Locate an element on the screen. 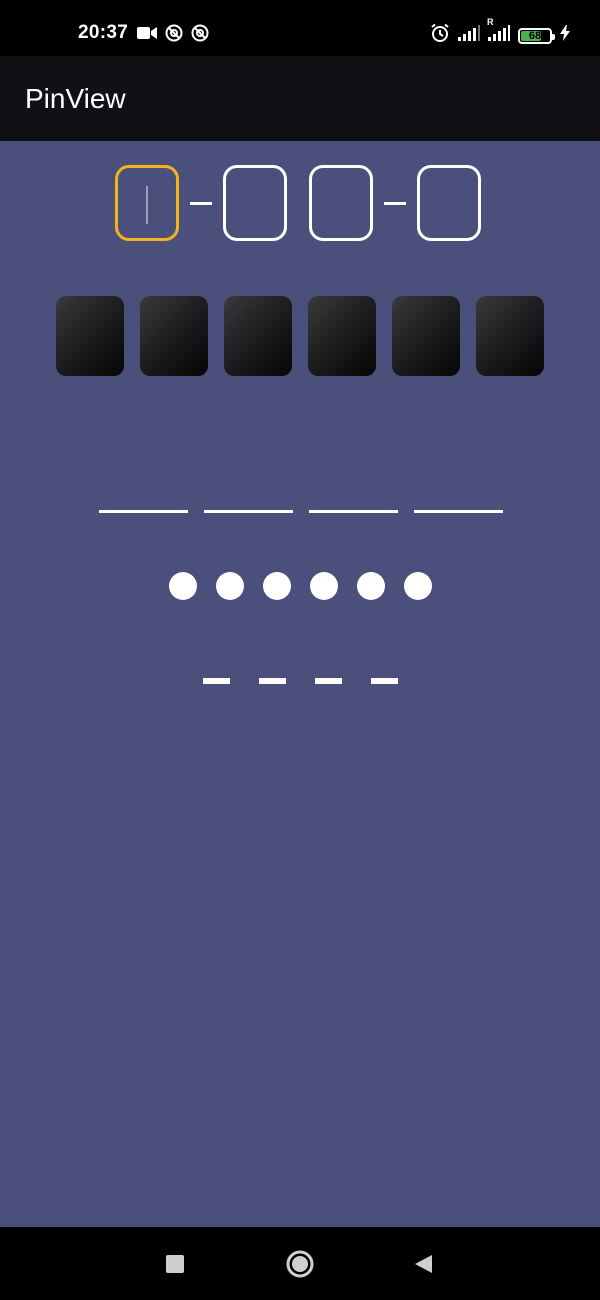  pin-view-outlined is located at coordinates (298, 203).